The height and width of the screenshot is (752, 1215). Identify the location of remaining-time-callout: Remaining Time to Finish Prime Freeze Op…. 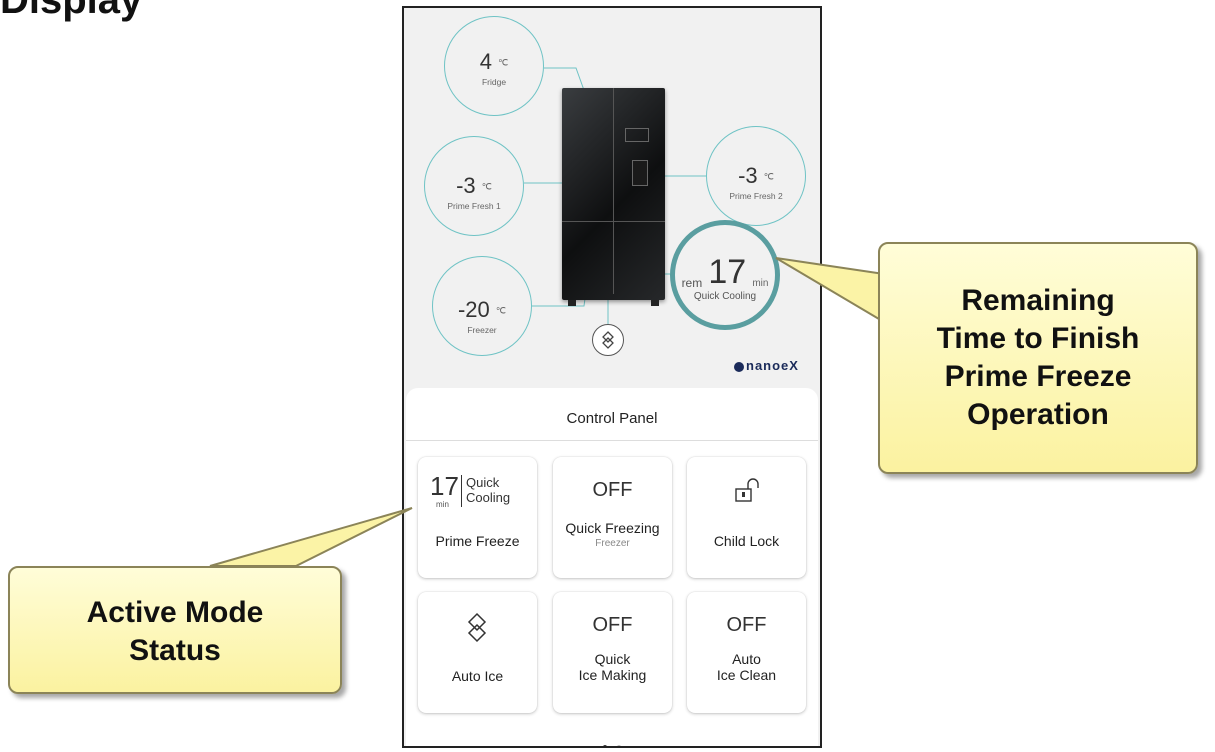
(1038, 358).